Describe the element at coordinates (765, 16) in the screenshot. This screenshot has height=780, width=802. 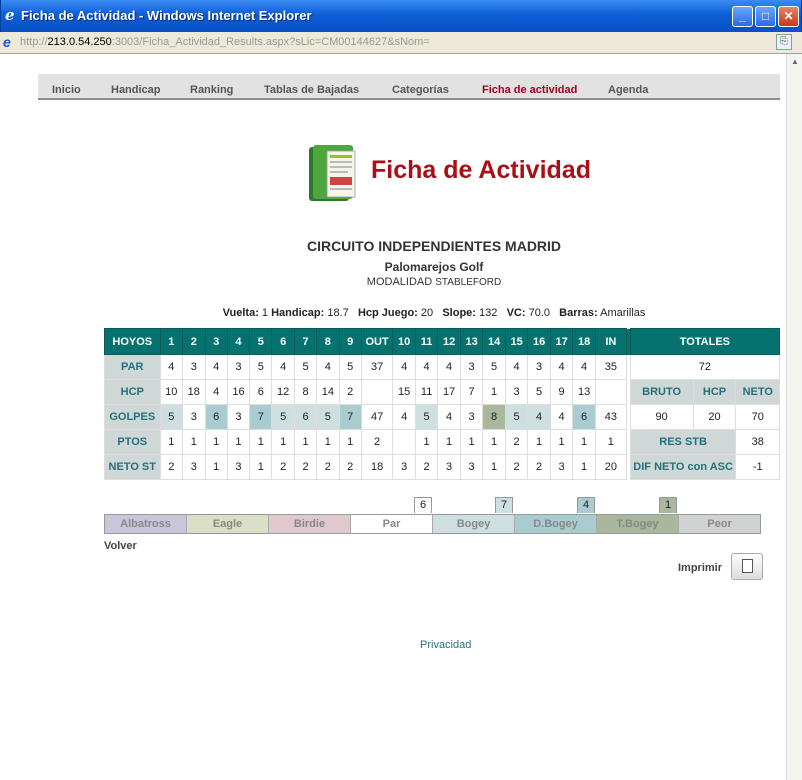
I see `maximize-button: □` at that location.